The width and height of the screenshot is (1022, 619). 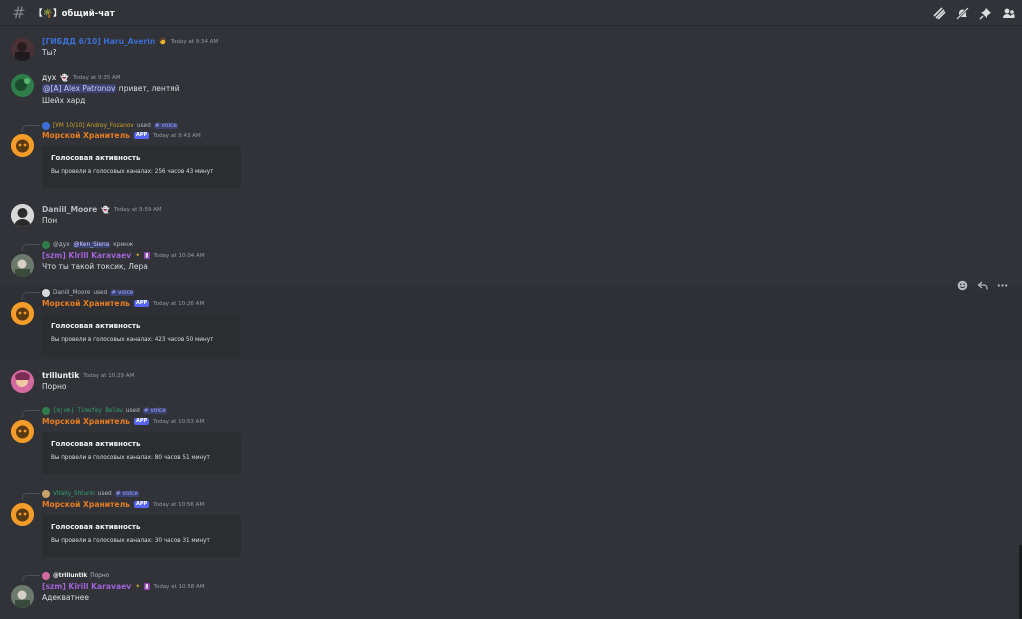 I want to click on header-toolbar, so click(x=973, y=13).